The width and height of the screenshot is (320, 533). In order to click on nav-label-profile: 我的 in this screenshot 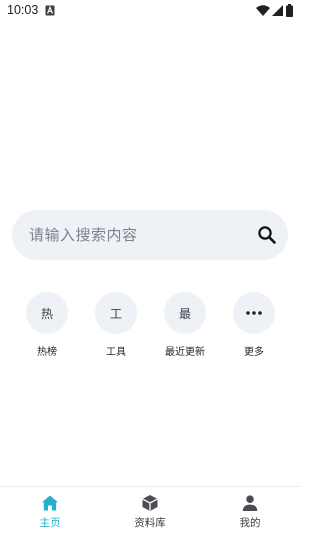, I will do `click(250, 523)`.